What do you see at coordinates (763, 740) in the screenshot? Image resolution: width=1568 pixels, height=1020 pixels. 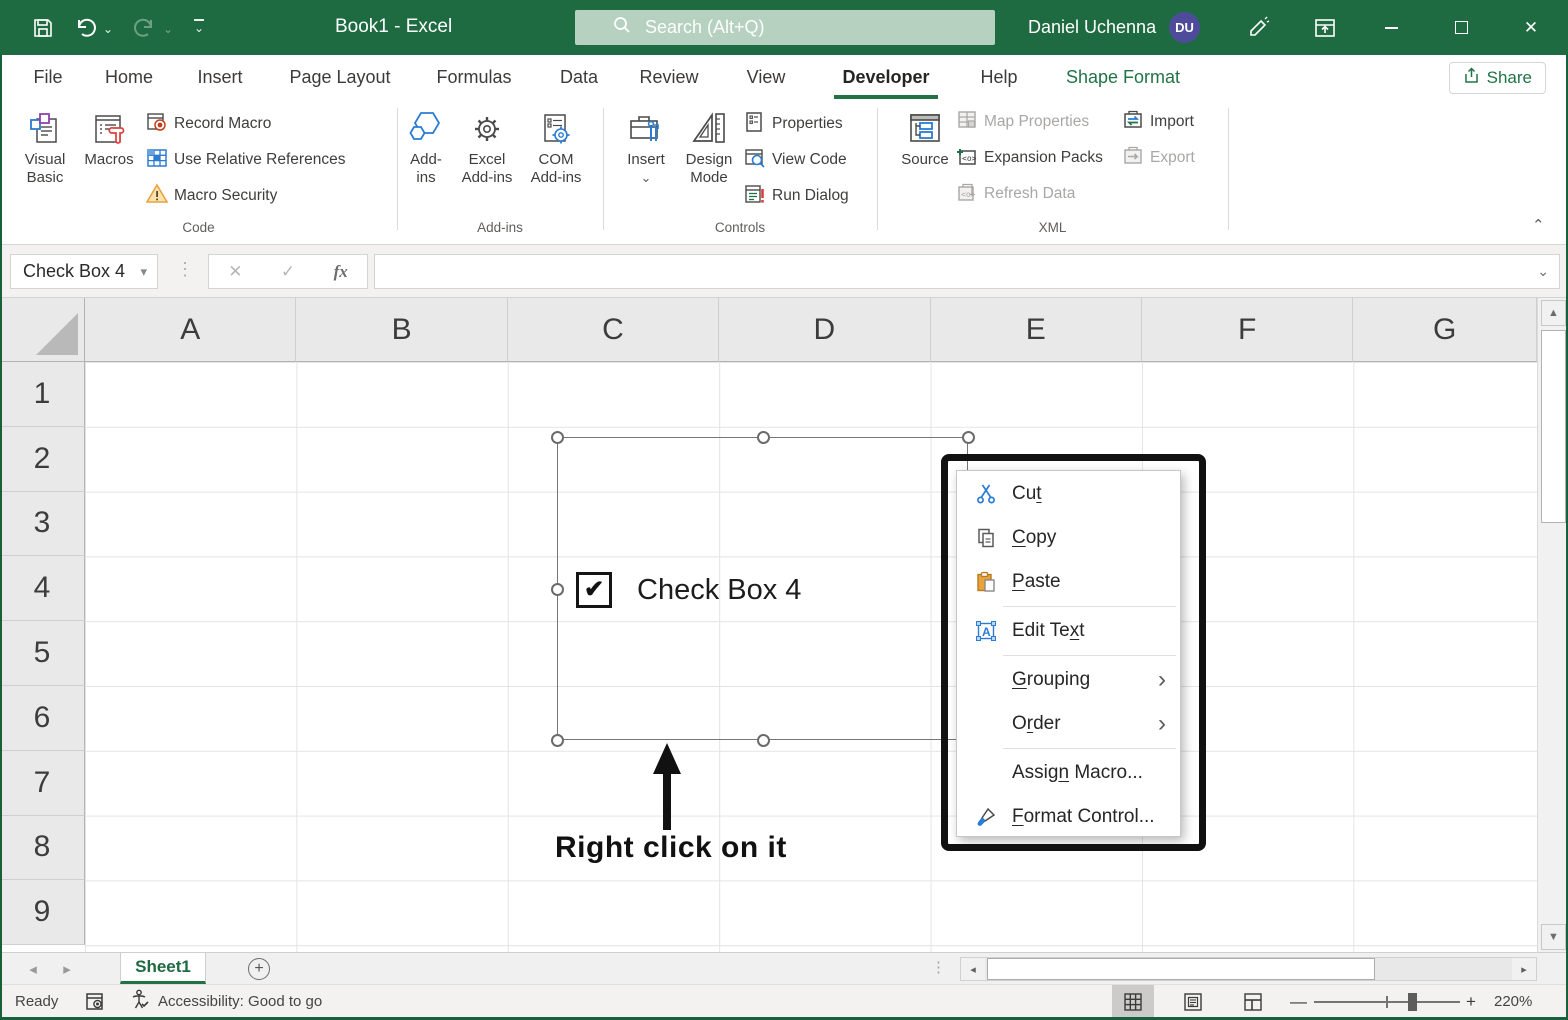 I see `selection-handle-bottom-middle` at bounding box center [763, 740].